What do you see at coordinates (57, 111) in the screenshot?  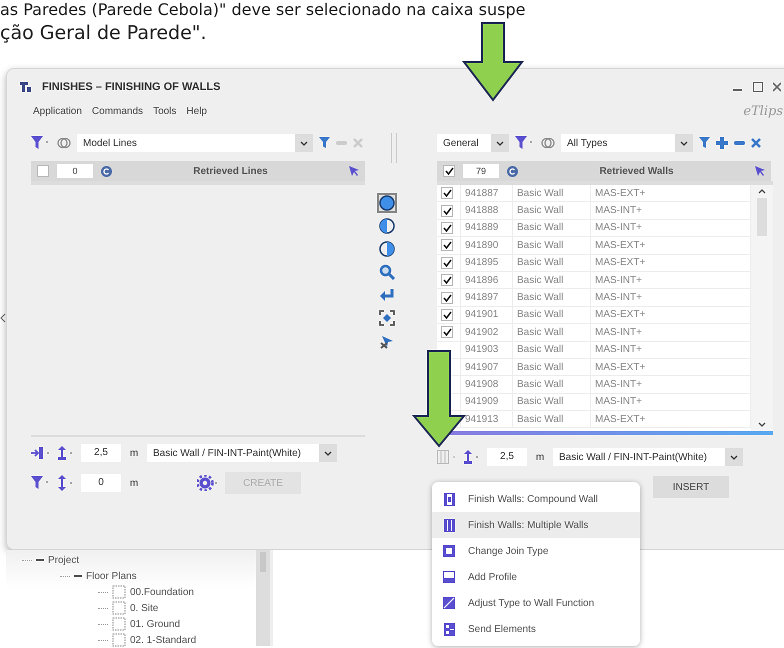 I see `menu-item: Application` at bounding box center [57, 111].